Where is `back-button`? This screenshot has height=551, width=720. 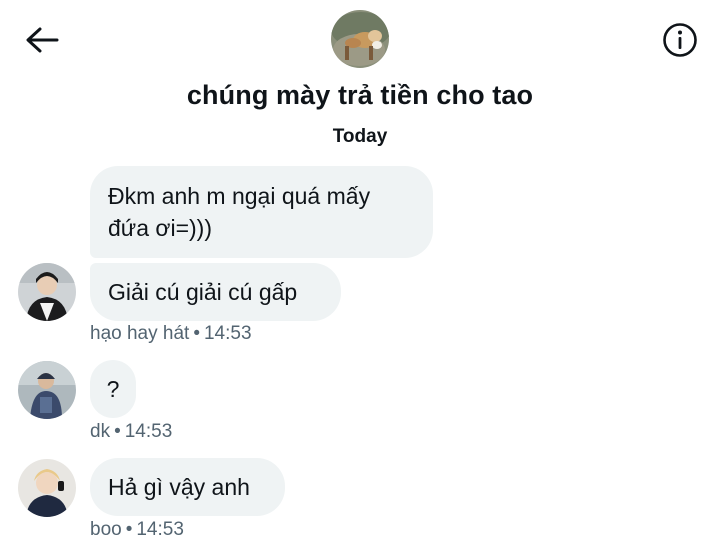 back-button is located at coordinates (42, 40).